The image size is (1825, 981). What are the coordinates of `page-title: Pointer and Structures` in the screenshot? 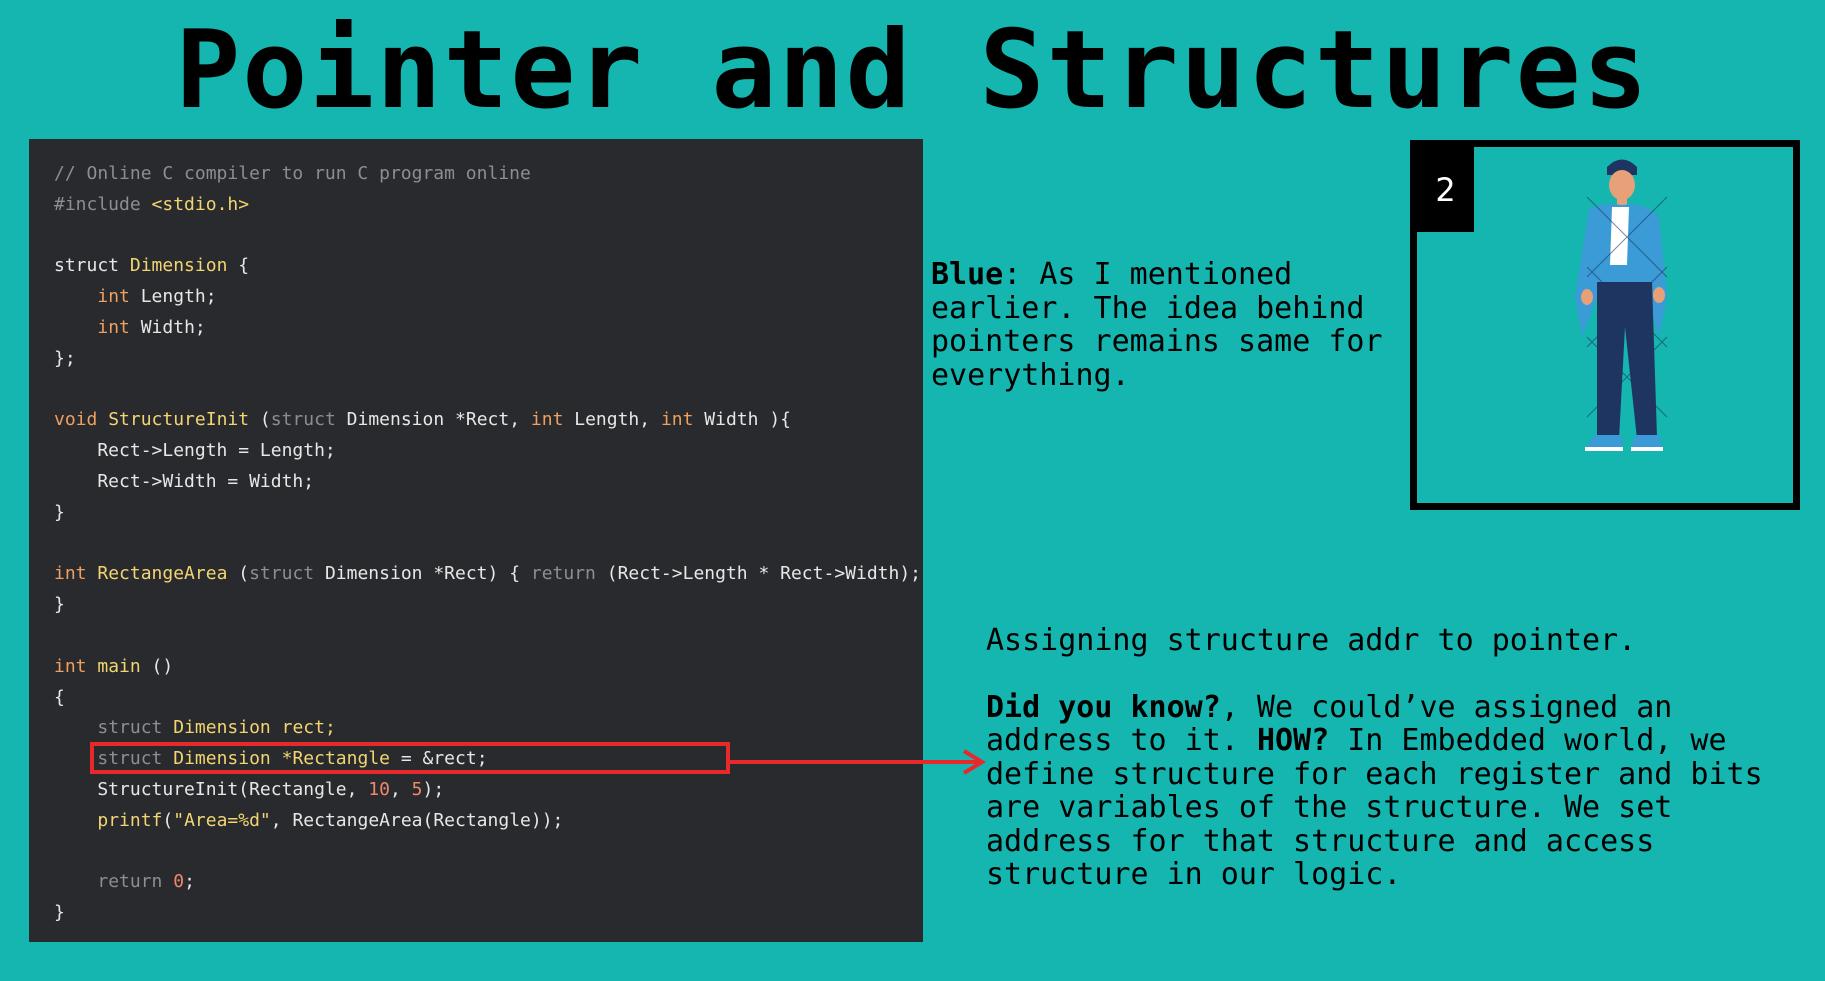 It's located at (912, 70).